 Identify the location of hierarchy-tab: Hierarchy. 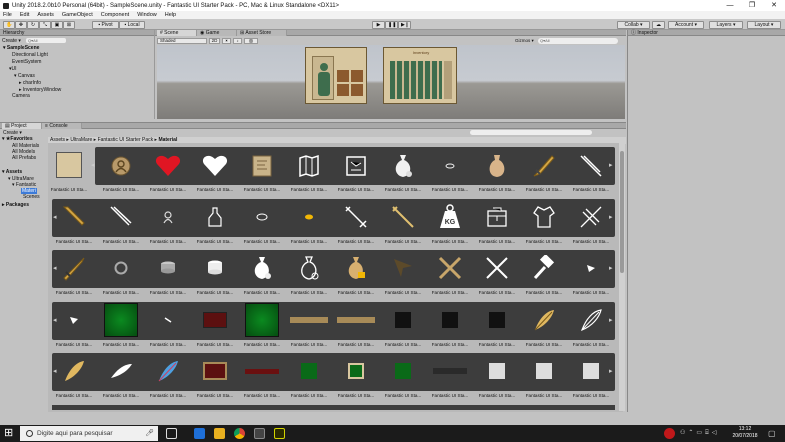
(13, 33).